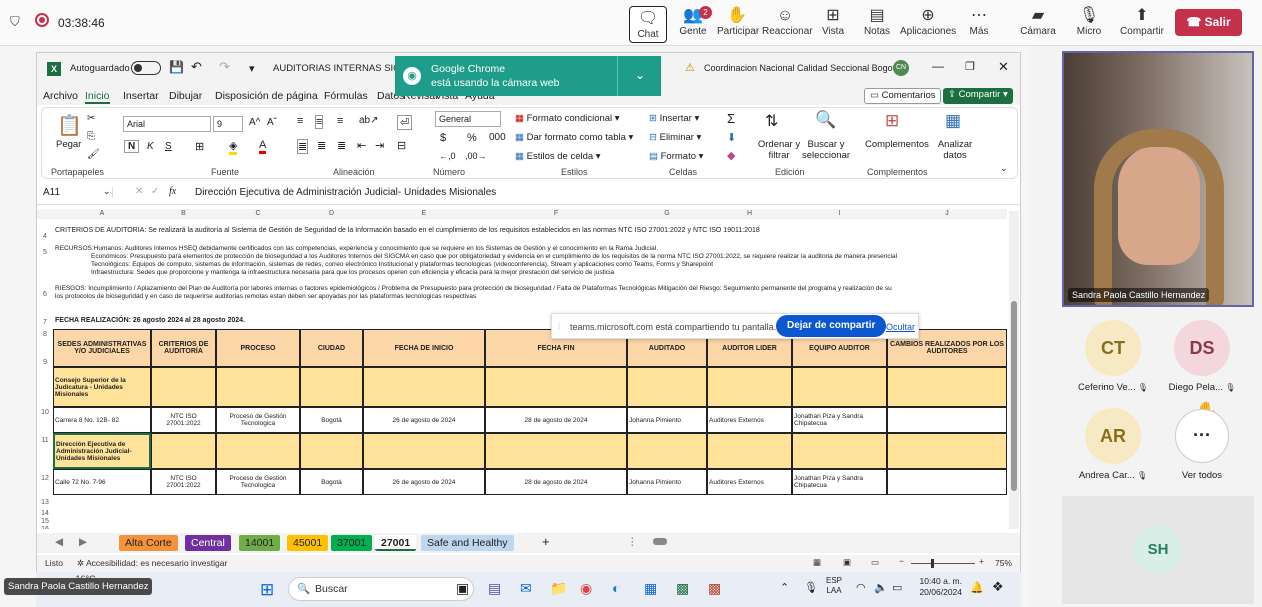 This screenshot has height=607, width=1262. I want to click on tray-overflow-icon: ⌃, so click(784, 587).